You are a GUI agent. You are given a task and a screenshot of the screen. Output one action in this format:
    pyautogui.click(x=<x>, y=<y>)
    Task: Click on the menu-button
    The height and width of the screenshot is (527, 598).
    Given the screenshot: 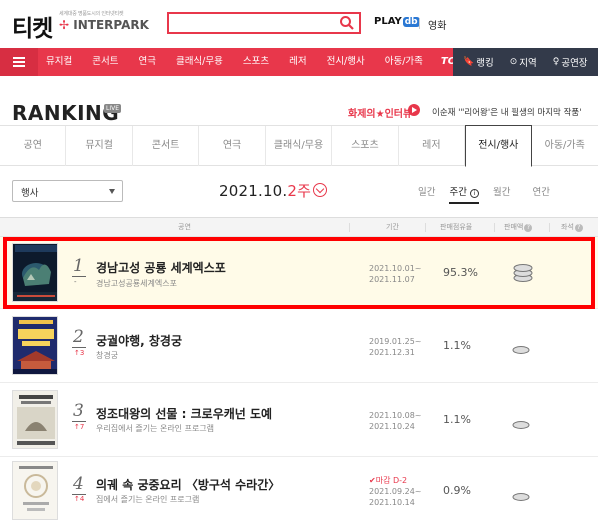 What is the action you would take?
    pyautogui.click(x=19, y=62)
    